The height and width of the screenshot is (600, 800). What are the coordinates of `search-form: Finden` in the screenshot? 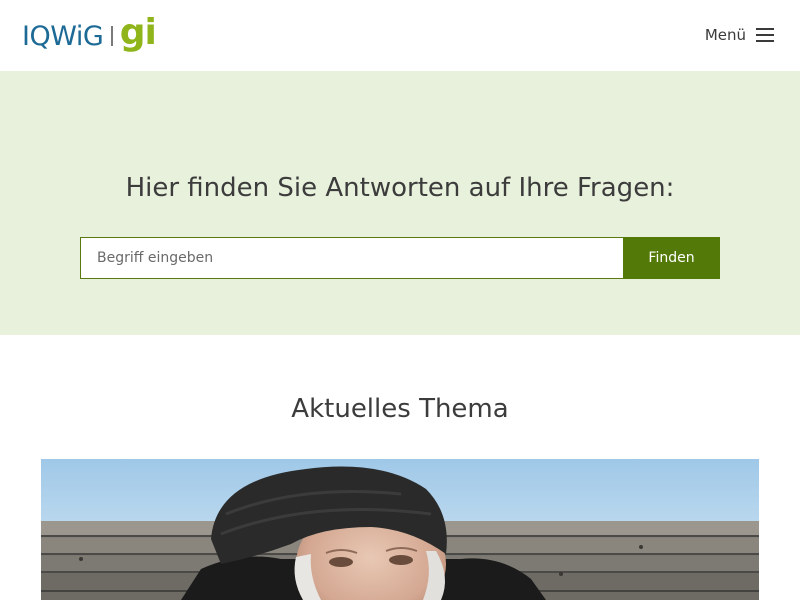 It's located at (400, 258).